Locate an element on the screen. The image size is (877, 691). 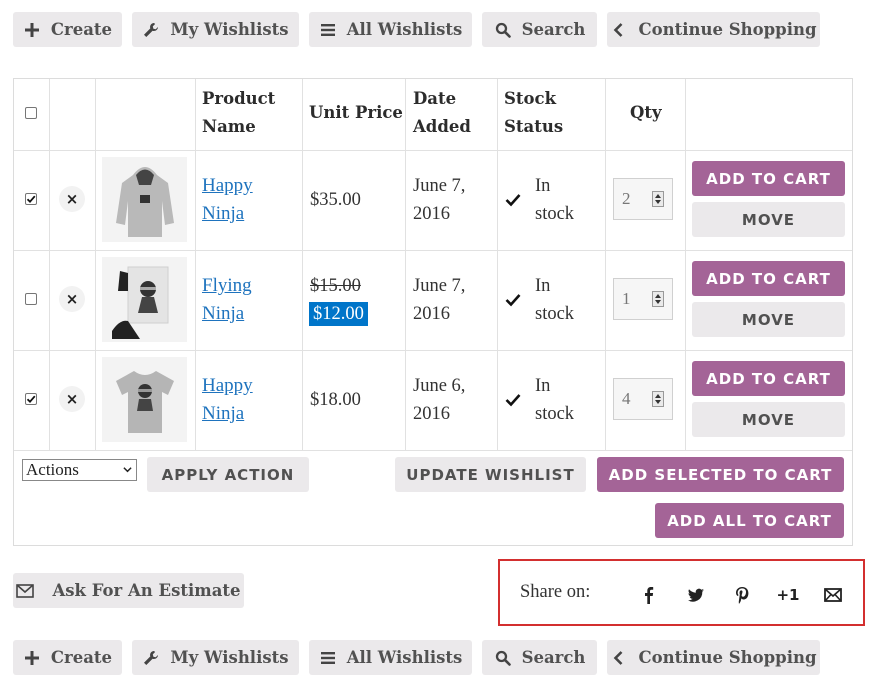
twitter-icon is located at coordinates (696, 595).